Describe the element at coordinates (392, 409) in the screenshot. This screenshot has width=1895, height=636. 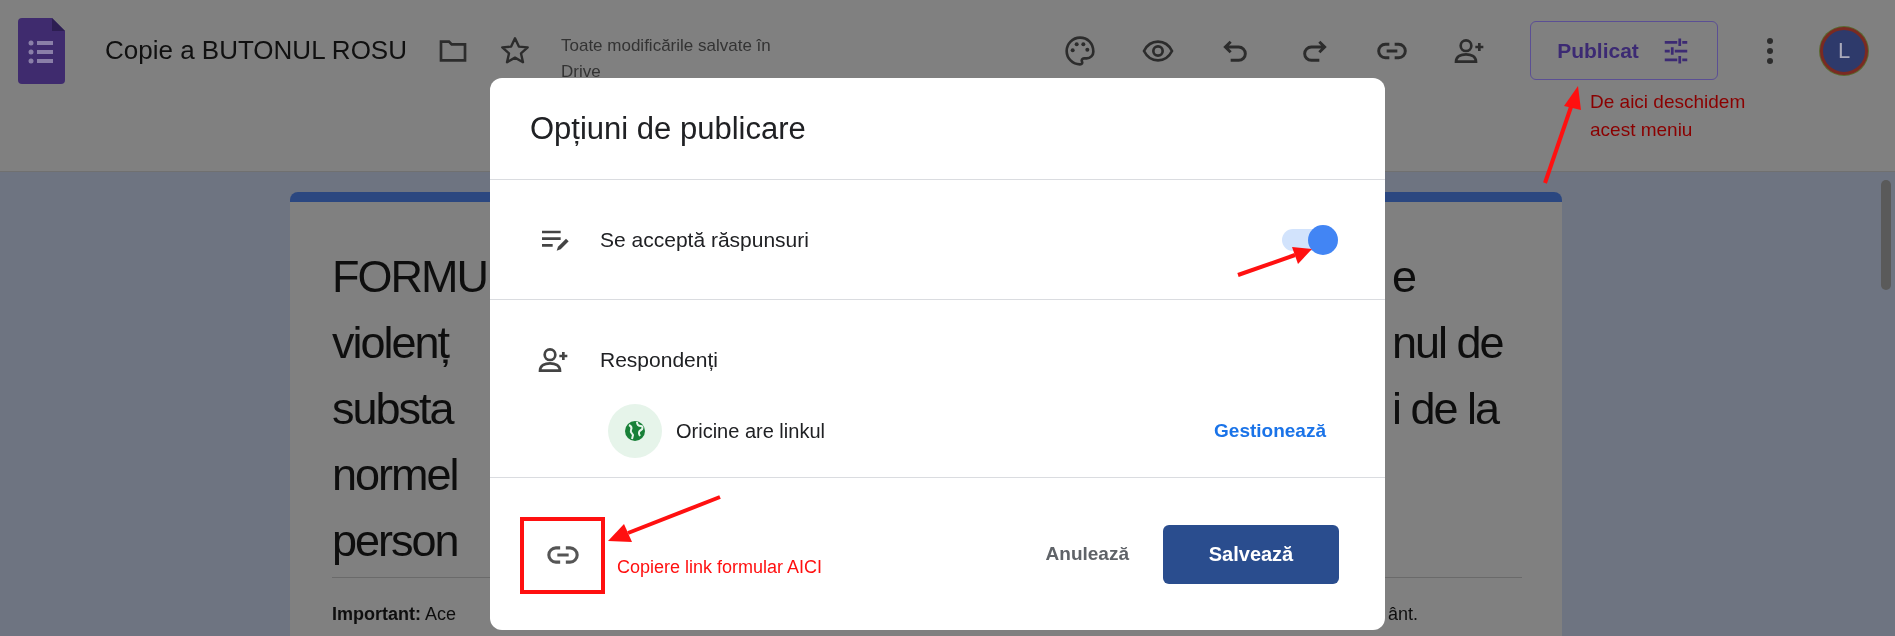
I see `form-title-text: substa` at that location.